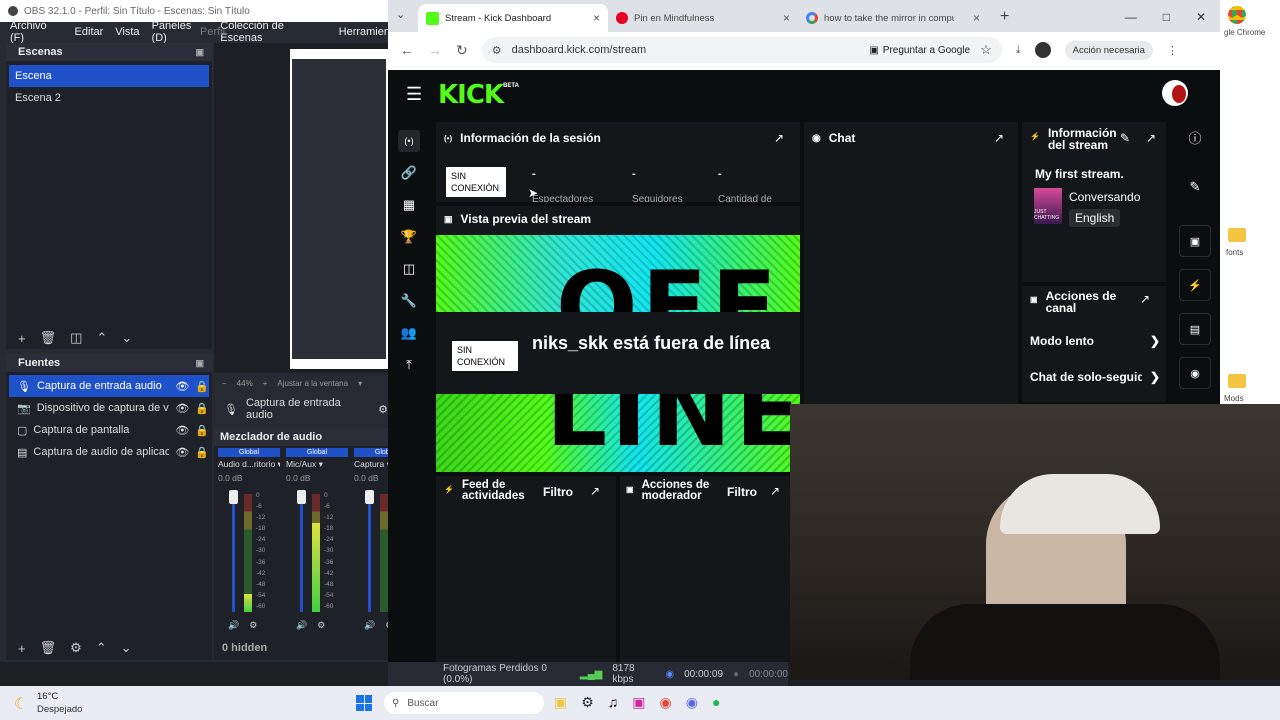 Image resolution: width=1280 pixels, height=720 pixels. What do you see at coordinates (109, 452) in the screenshot?
I see `source-item: ▤ Captura de audio de aplicación 👁 🔒` at bounding box center [109, 452].